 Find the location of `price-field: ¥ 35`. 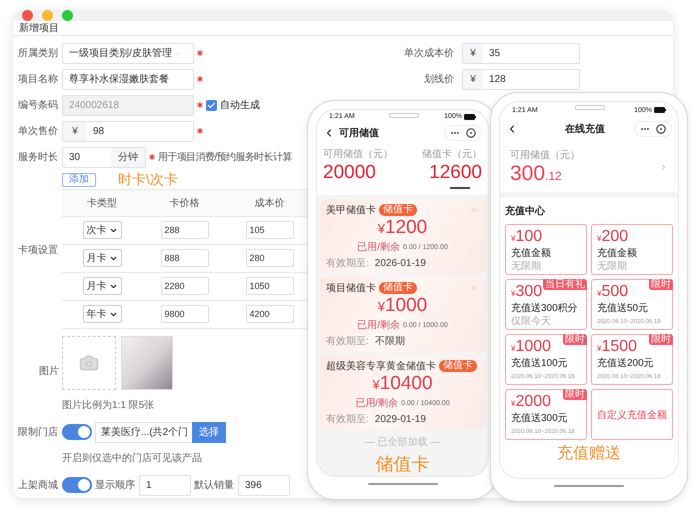

price-field: ¥ 35 is located at coordinates (521, 53).